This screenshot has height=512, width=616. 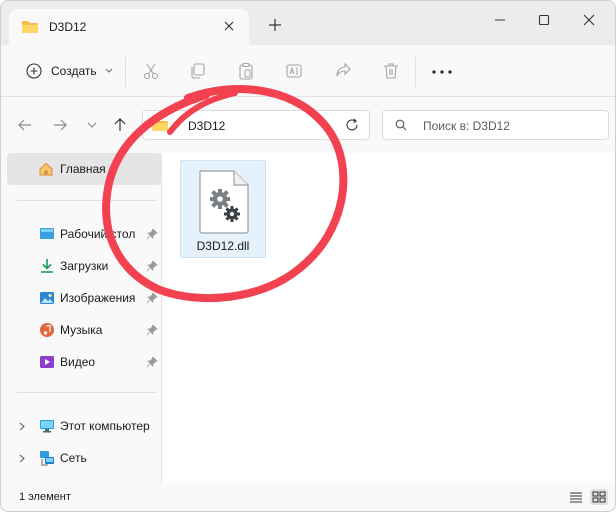 What do you see at coordinates (294, 71) in the screenshot?
I see `rename-icon` at bounding box center [294, 71].